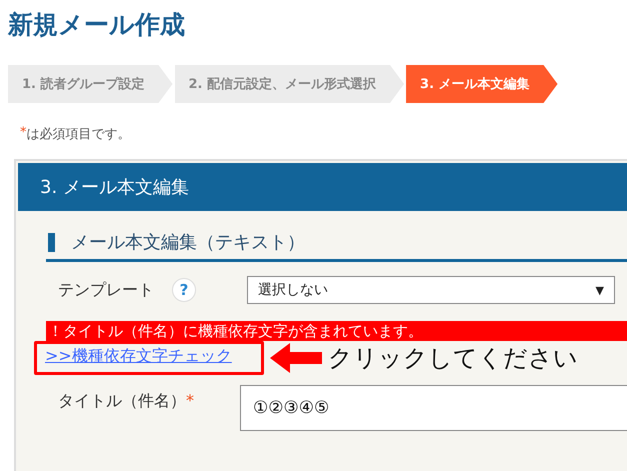  Describe the element at coordinates (149, 358) in the screenshot. I see `char-check-link: >>機種依存文字チェック` at that location.